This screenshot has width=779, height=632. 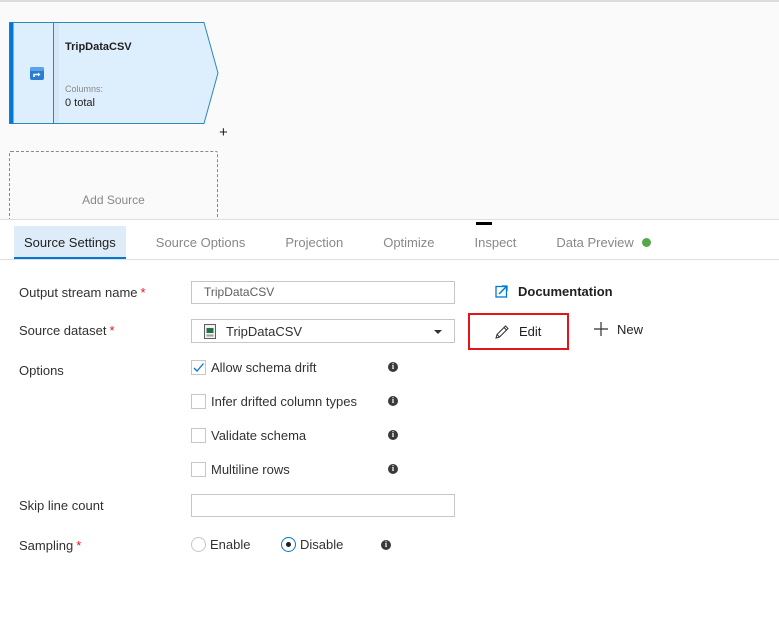 What do you see at coordinates (223, 132) in the screenshot?
I see `add-transformation-button: +` at bounding box center [223, 132].